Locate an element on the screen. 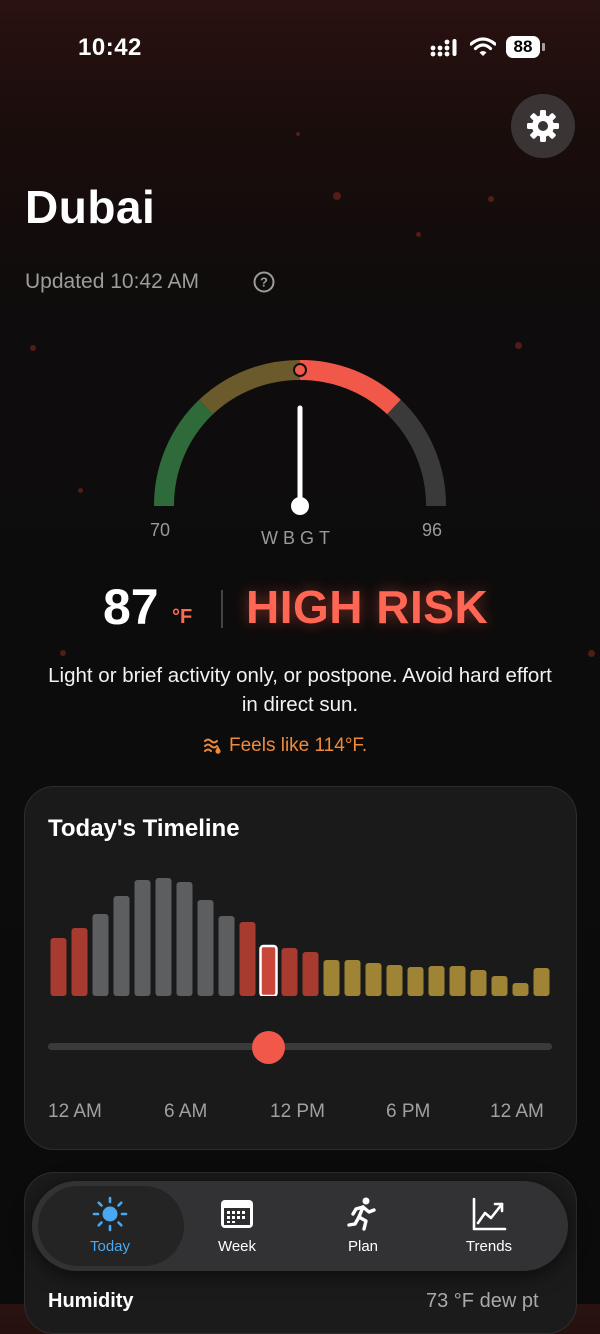 This screenshot has height=1334, width=600. settings-button is located at coordinates (543, 126).